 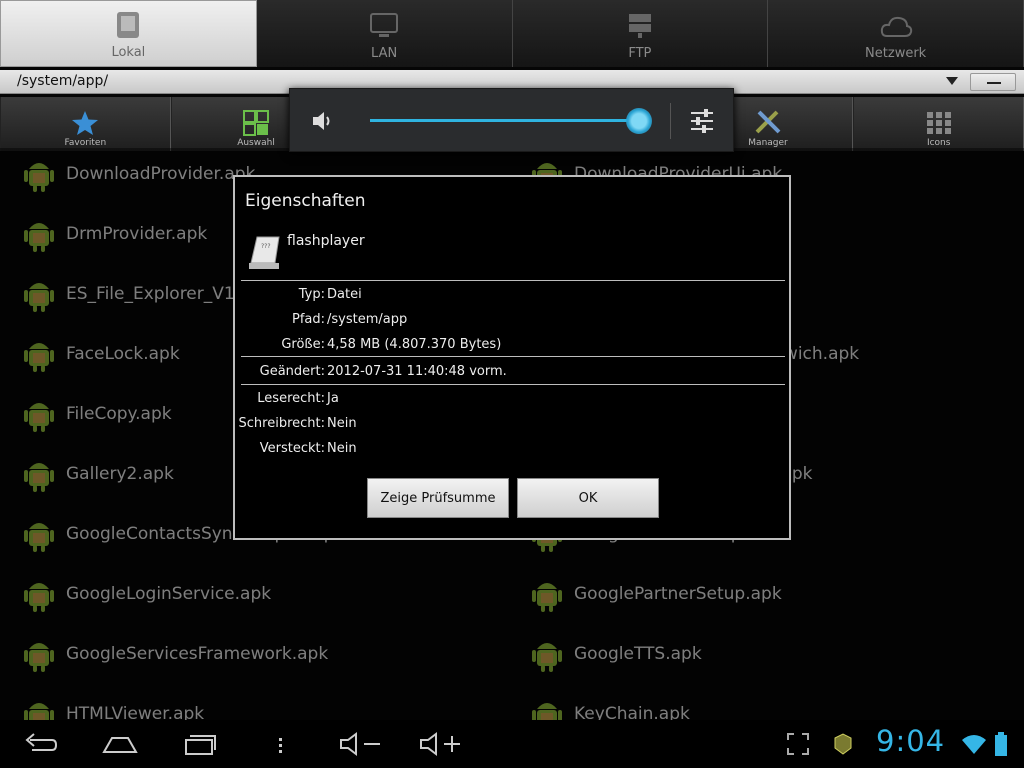 I want to click on property-label: Versteckt:, so click(x=292, y=448).